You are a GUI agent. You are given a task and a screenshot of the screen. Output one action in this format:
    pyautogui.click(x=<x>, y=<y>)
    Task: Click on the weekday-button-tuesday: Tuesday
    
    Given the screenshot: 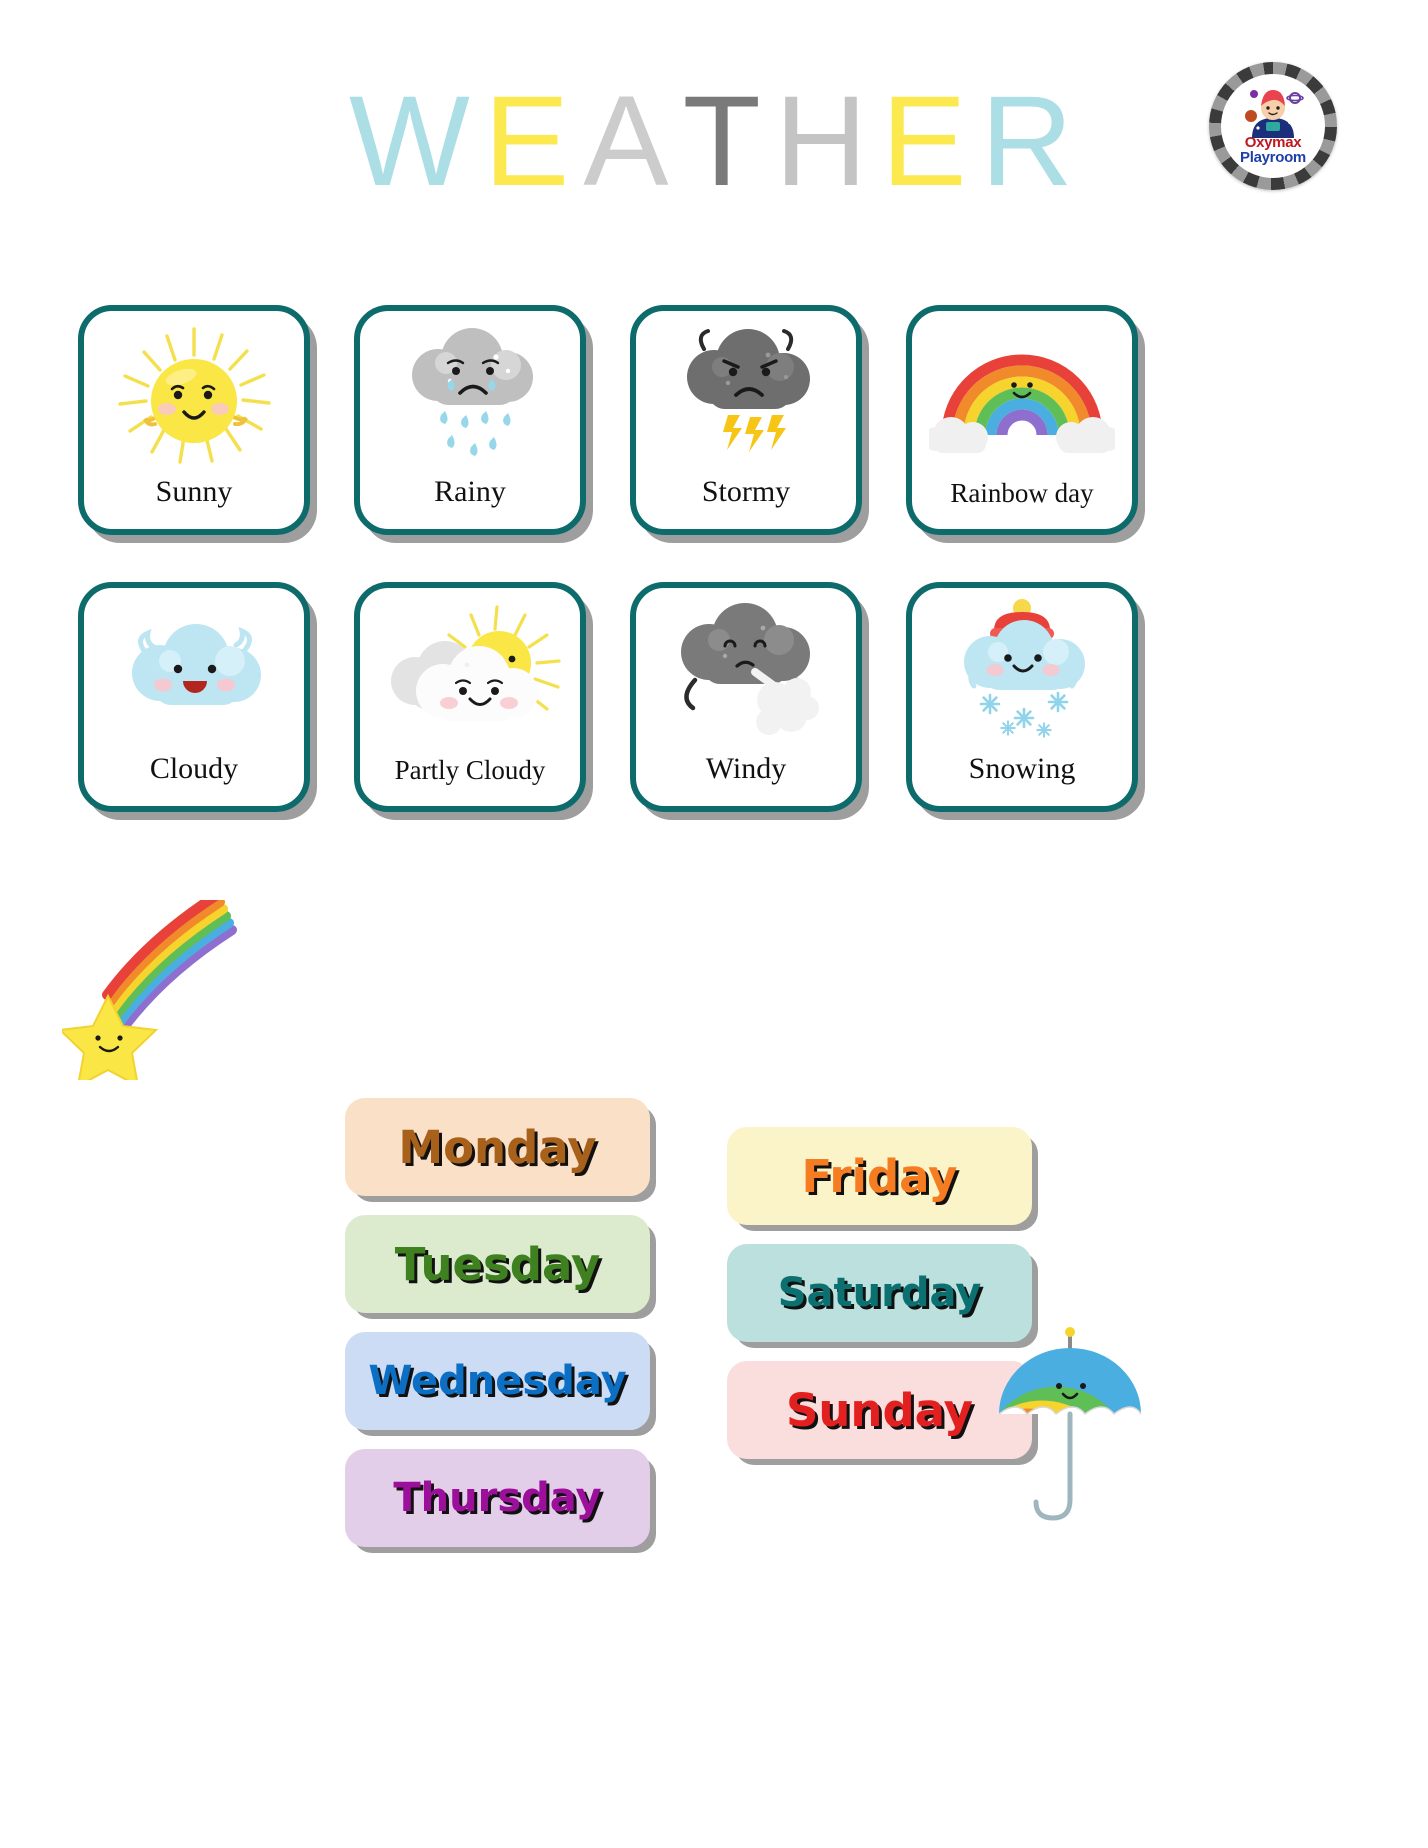 What is the action you would take?
    pyautogui.click(x=497, y=1264)
    